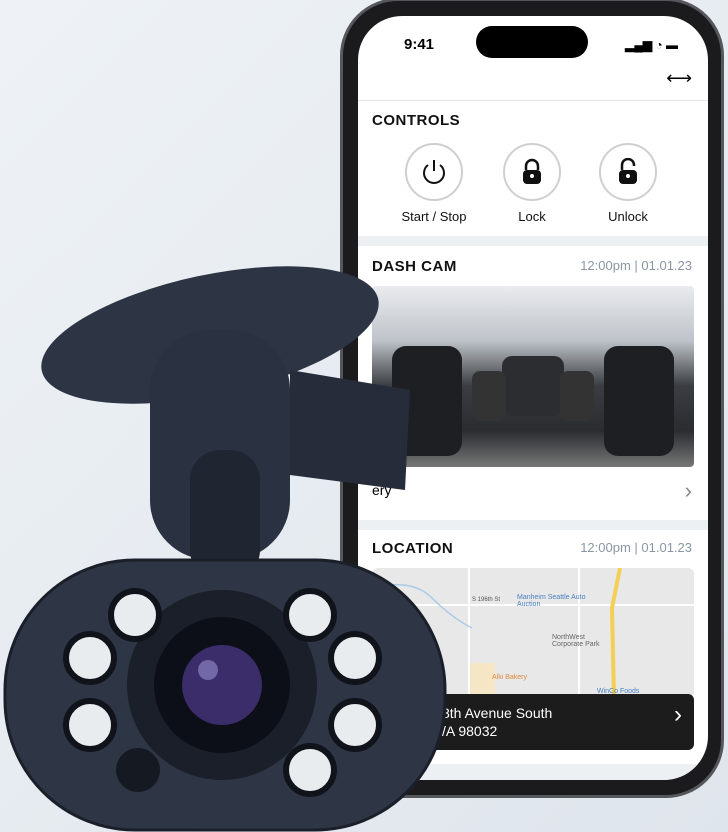  What do you see at coordinates (636, 265) in the screenshot?
I see `dash-cam-timestamp: 12:00pm | 01.01.23` at bounding box center [636, 265].